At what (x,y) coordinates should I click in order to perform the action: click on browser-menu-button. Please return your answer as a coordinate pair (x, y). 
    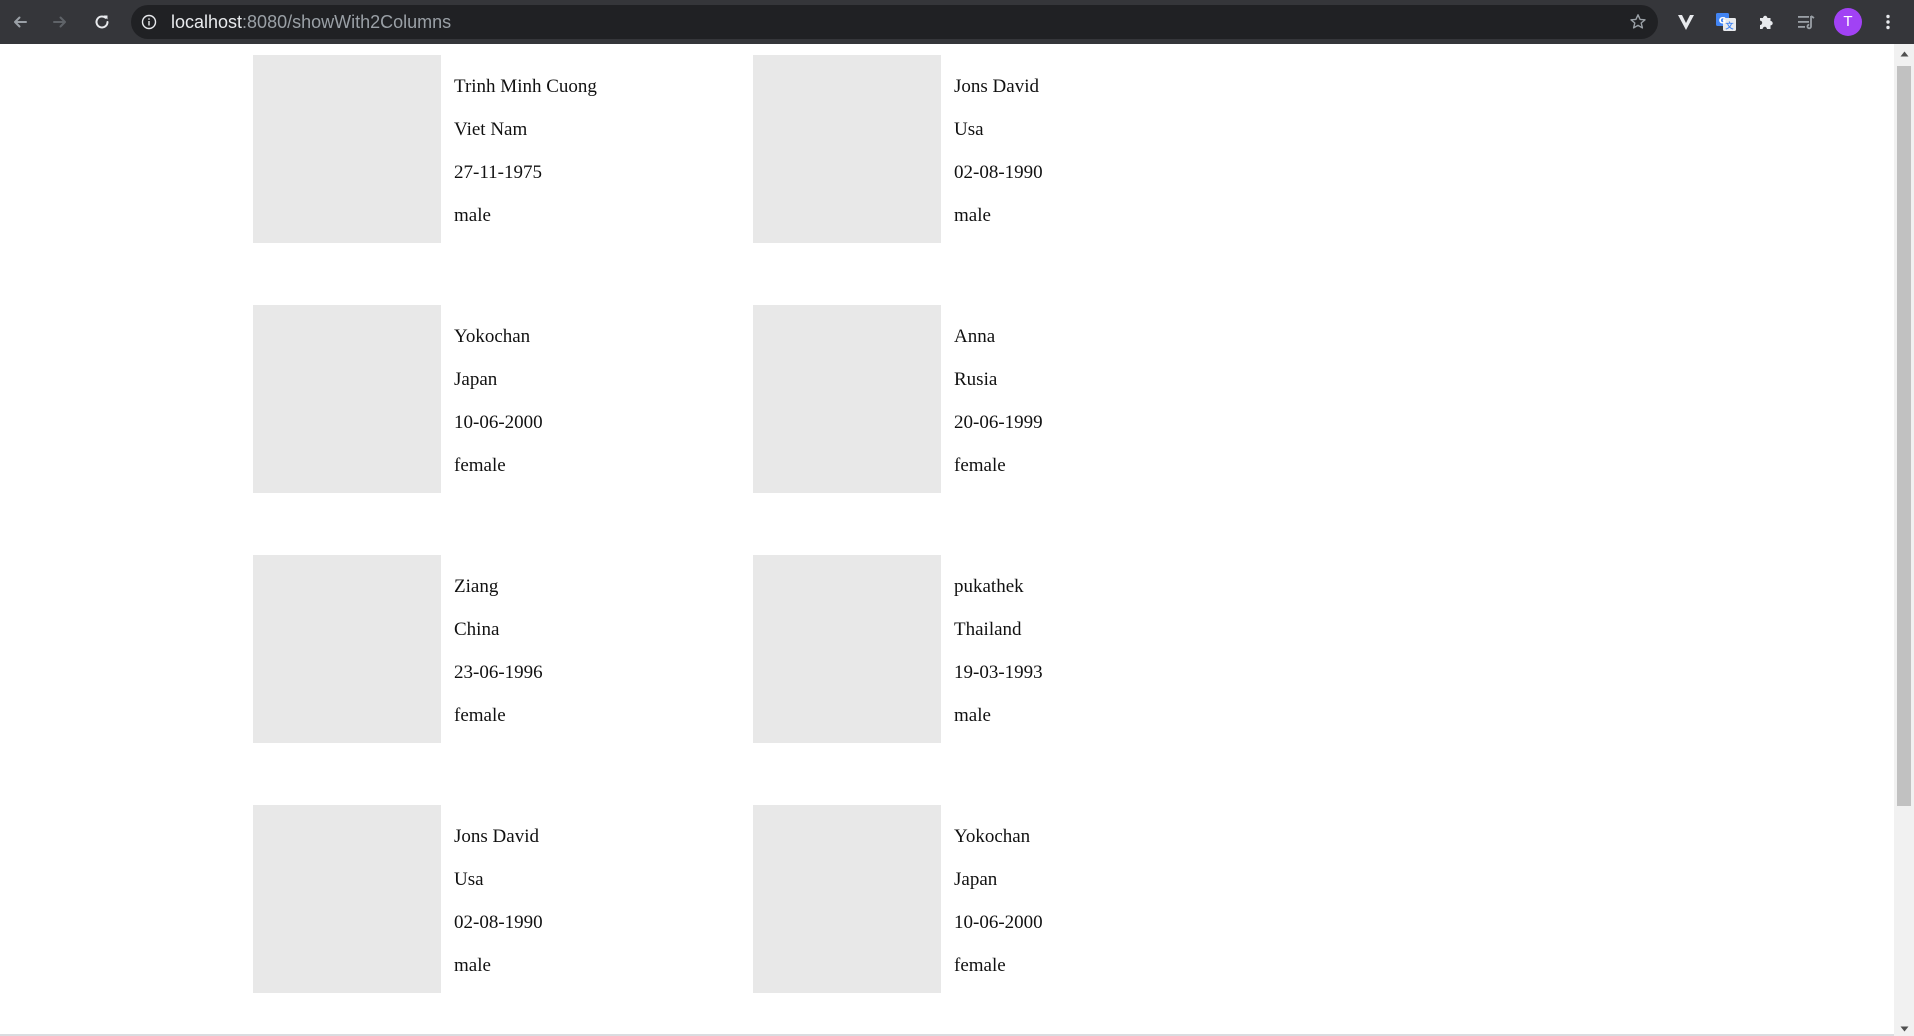
    Looking at the image, I should click on (1888, 22).